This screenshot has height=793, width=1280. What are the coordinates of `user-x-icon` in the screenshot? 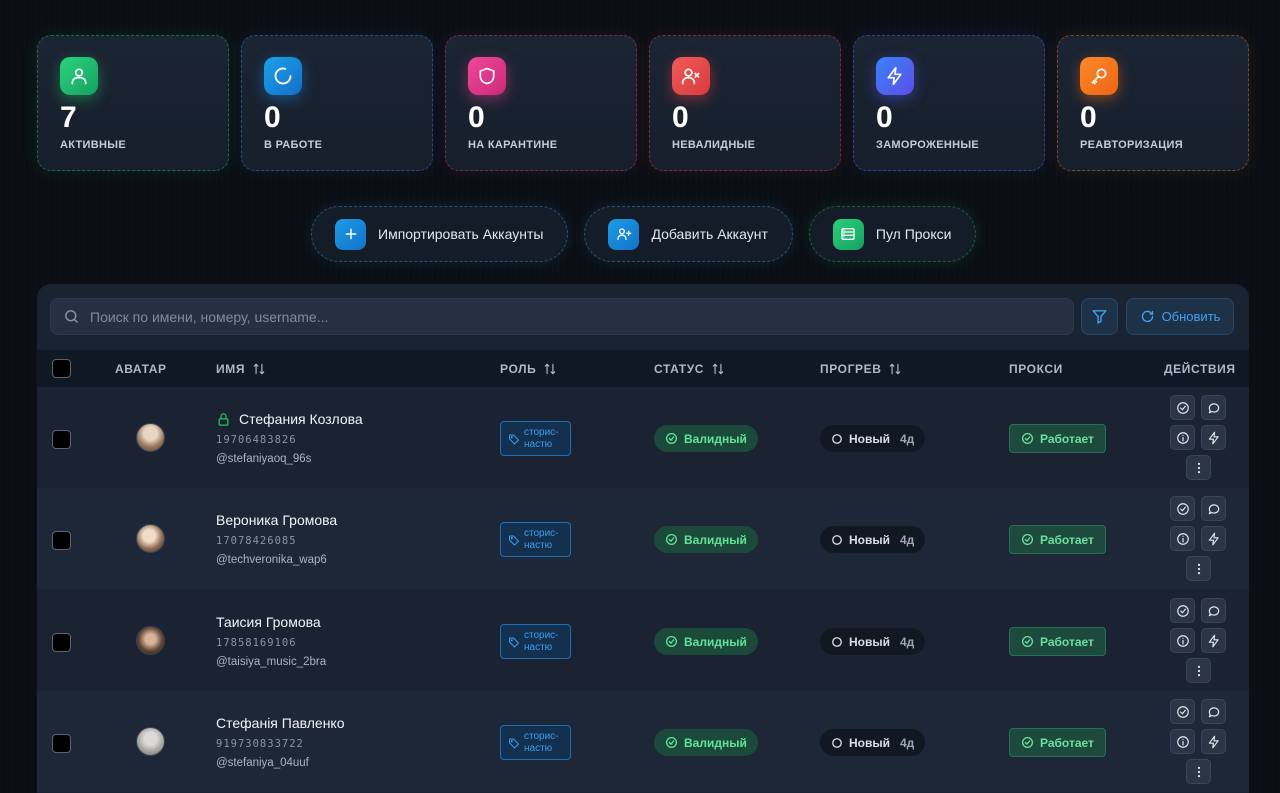 It's located at (691, 76).